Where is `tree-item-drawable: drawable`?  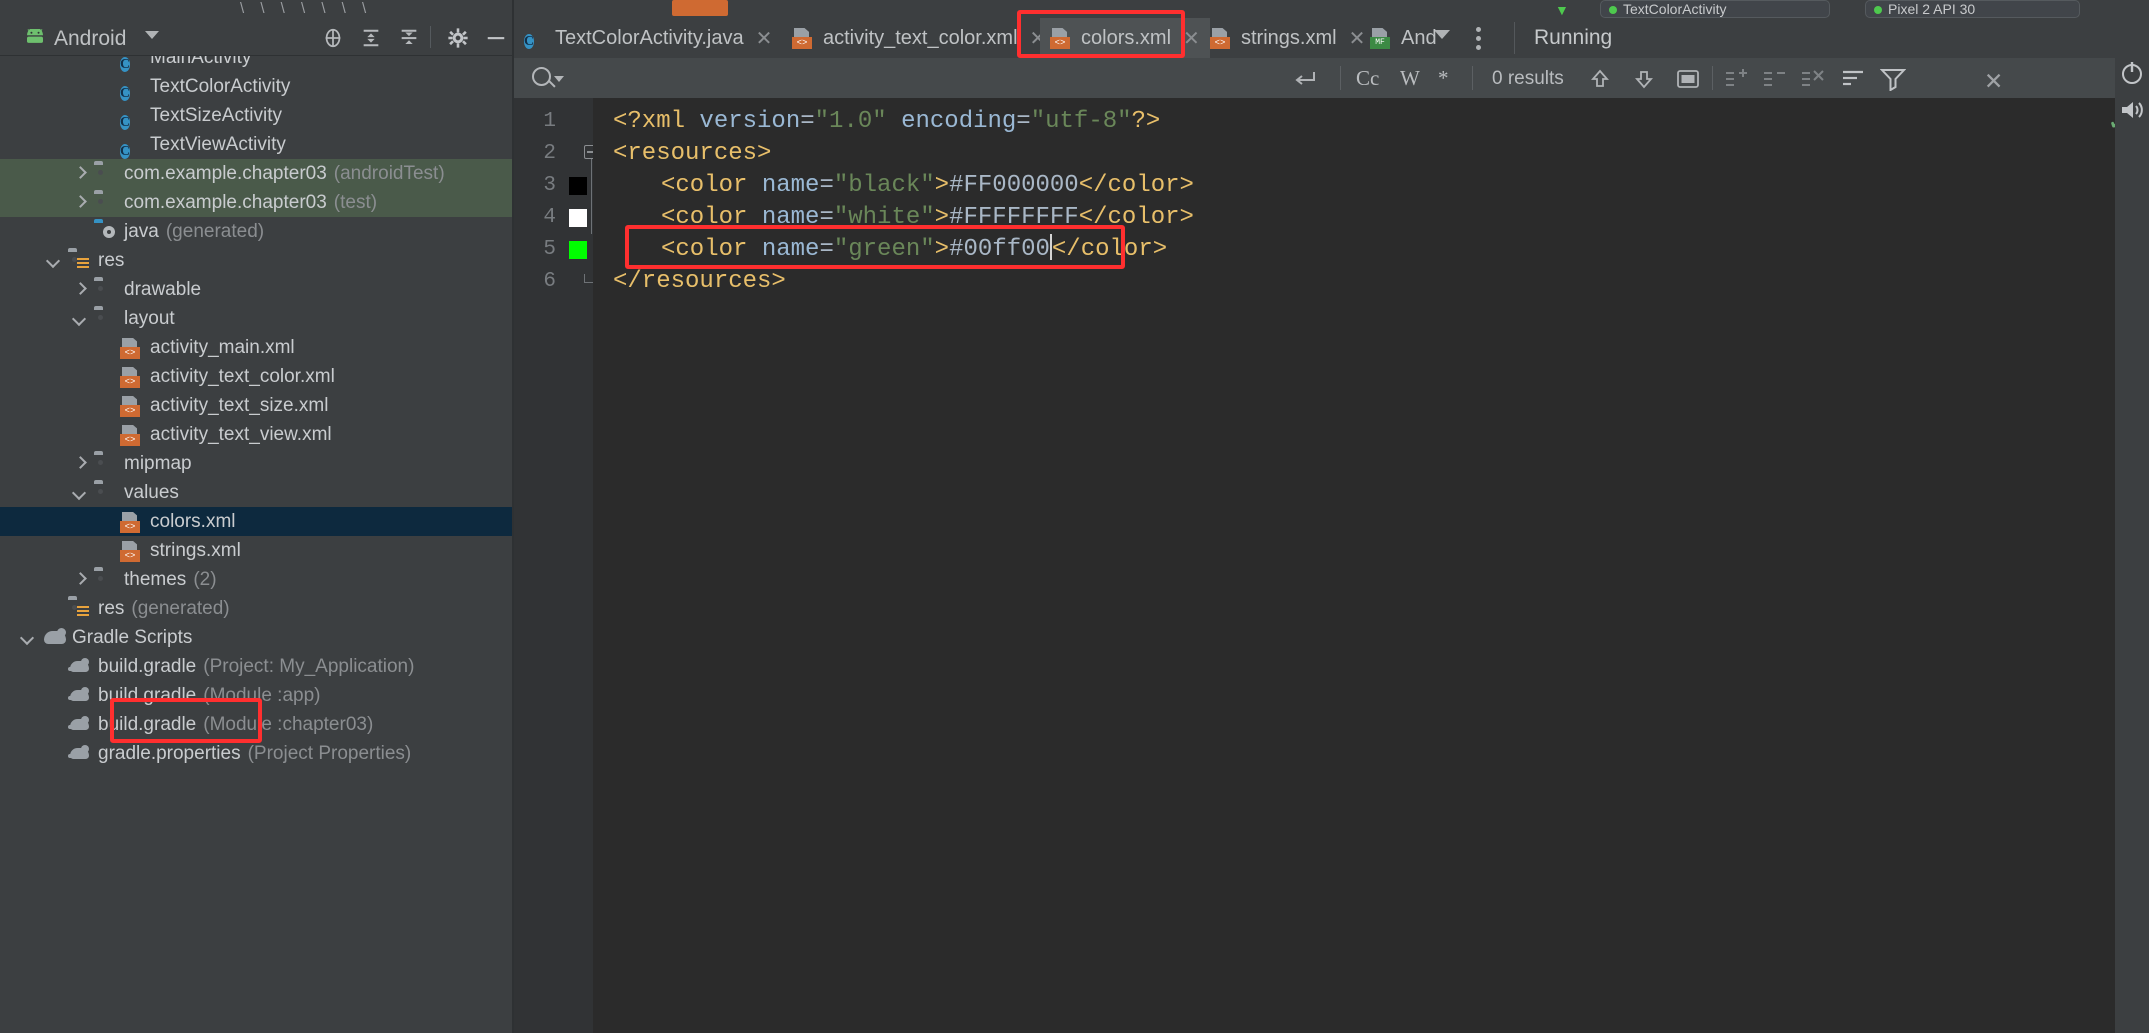 tree-item-drawable: drawable is located at coordinates (256, 289).